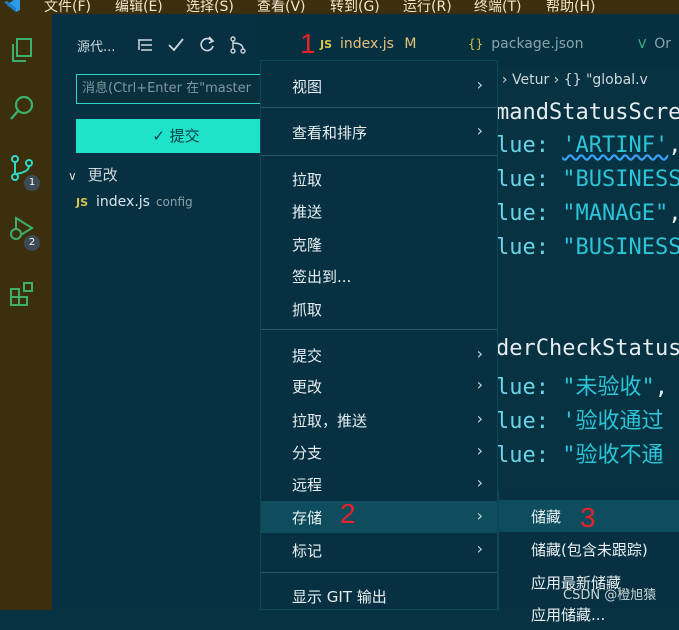 This screenshot has width=679, height=630. I want to click on commit-message-input: 消息(Ctrl+Enter 在"master, so click(176, 89).